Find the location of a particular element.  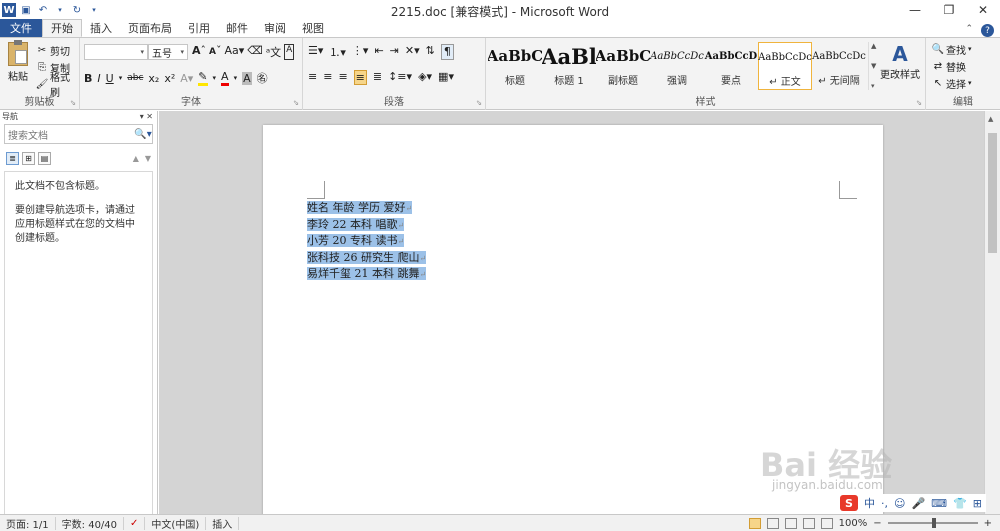

minimize-icon: — is located at coordinates (915, 10).